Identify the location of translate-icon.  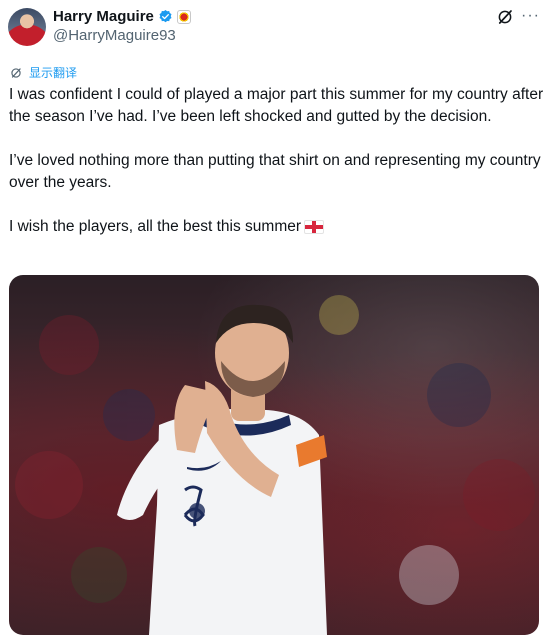
(16, 72).